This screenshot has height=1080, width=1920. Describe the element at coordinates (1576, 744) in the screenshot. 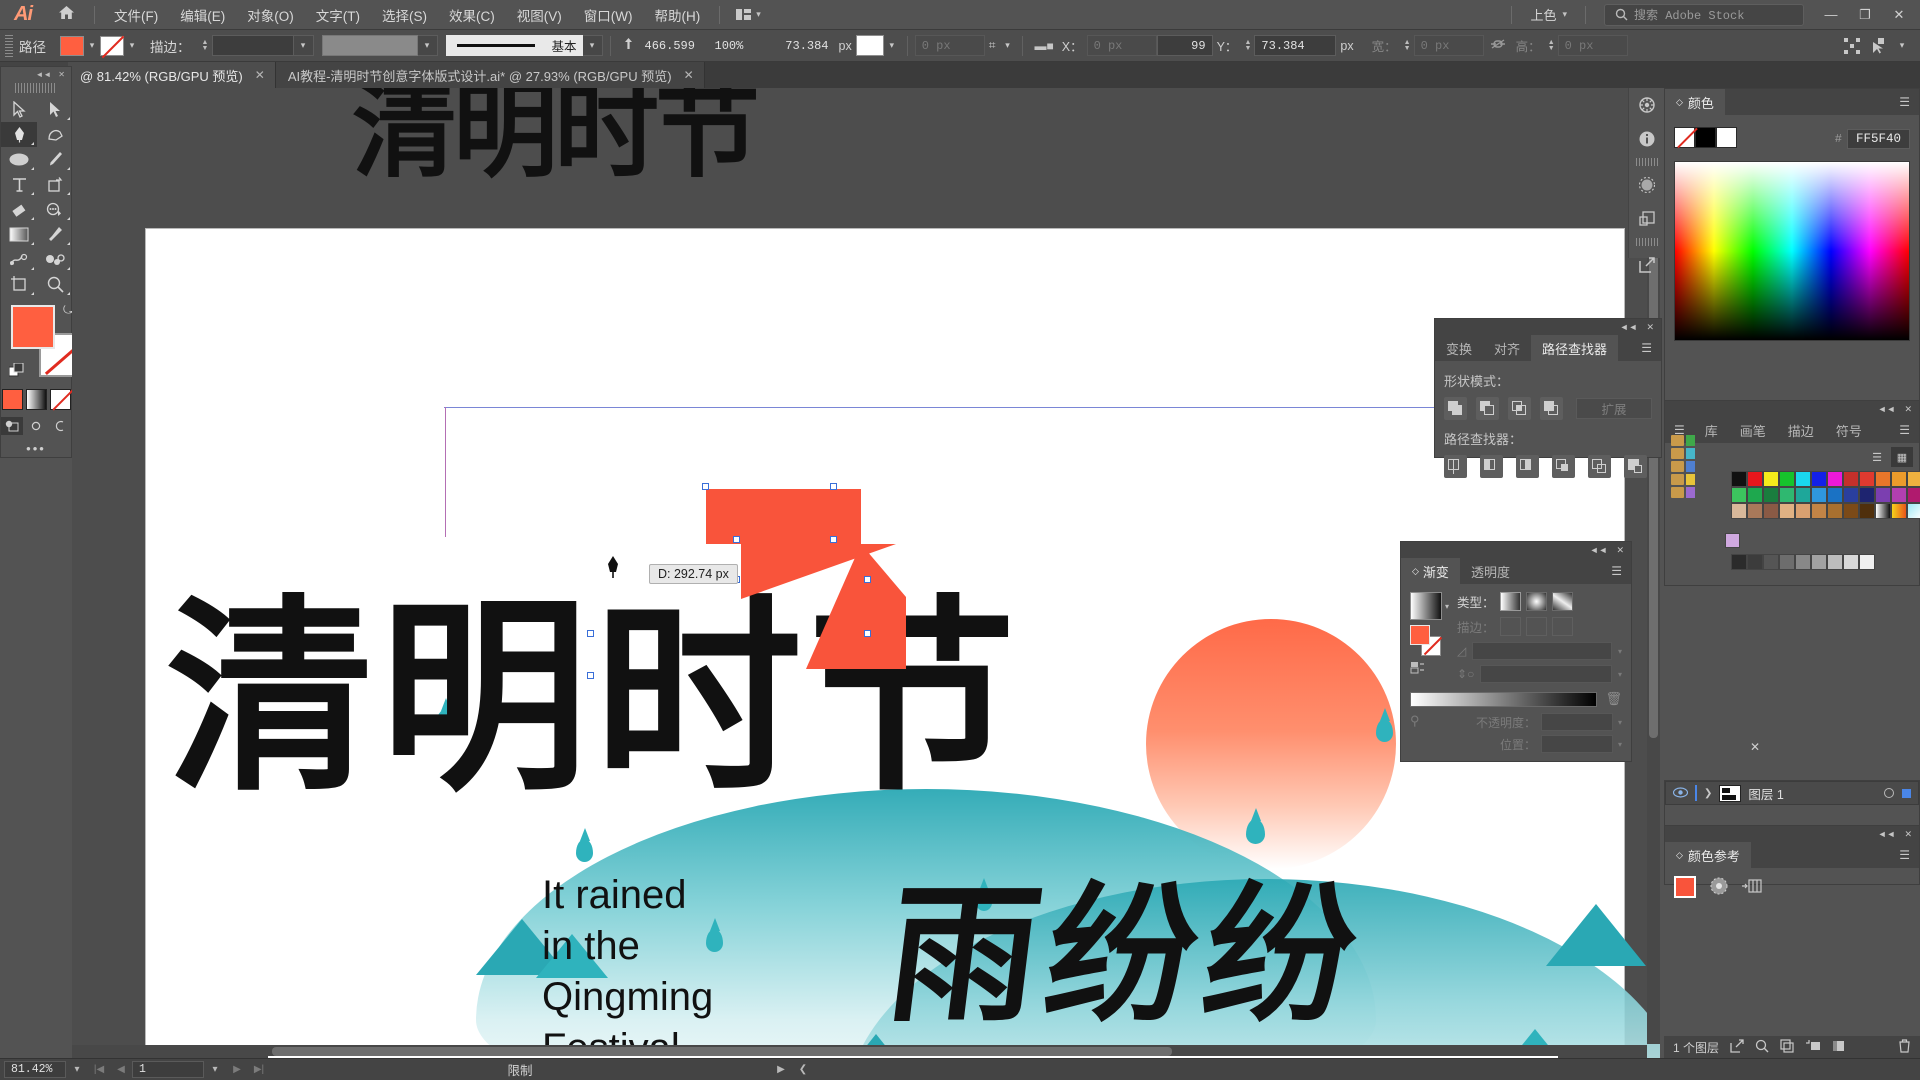

I see `gradient-location-field` at that location.